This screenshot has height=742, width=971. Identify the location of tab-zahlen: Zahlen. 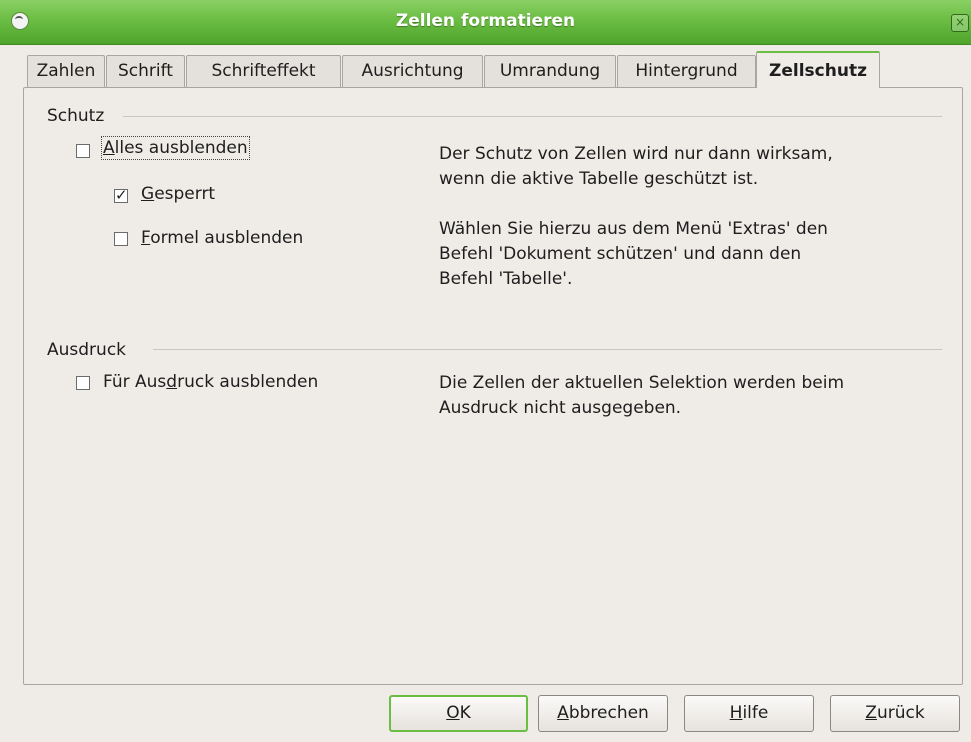
(66, 71).